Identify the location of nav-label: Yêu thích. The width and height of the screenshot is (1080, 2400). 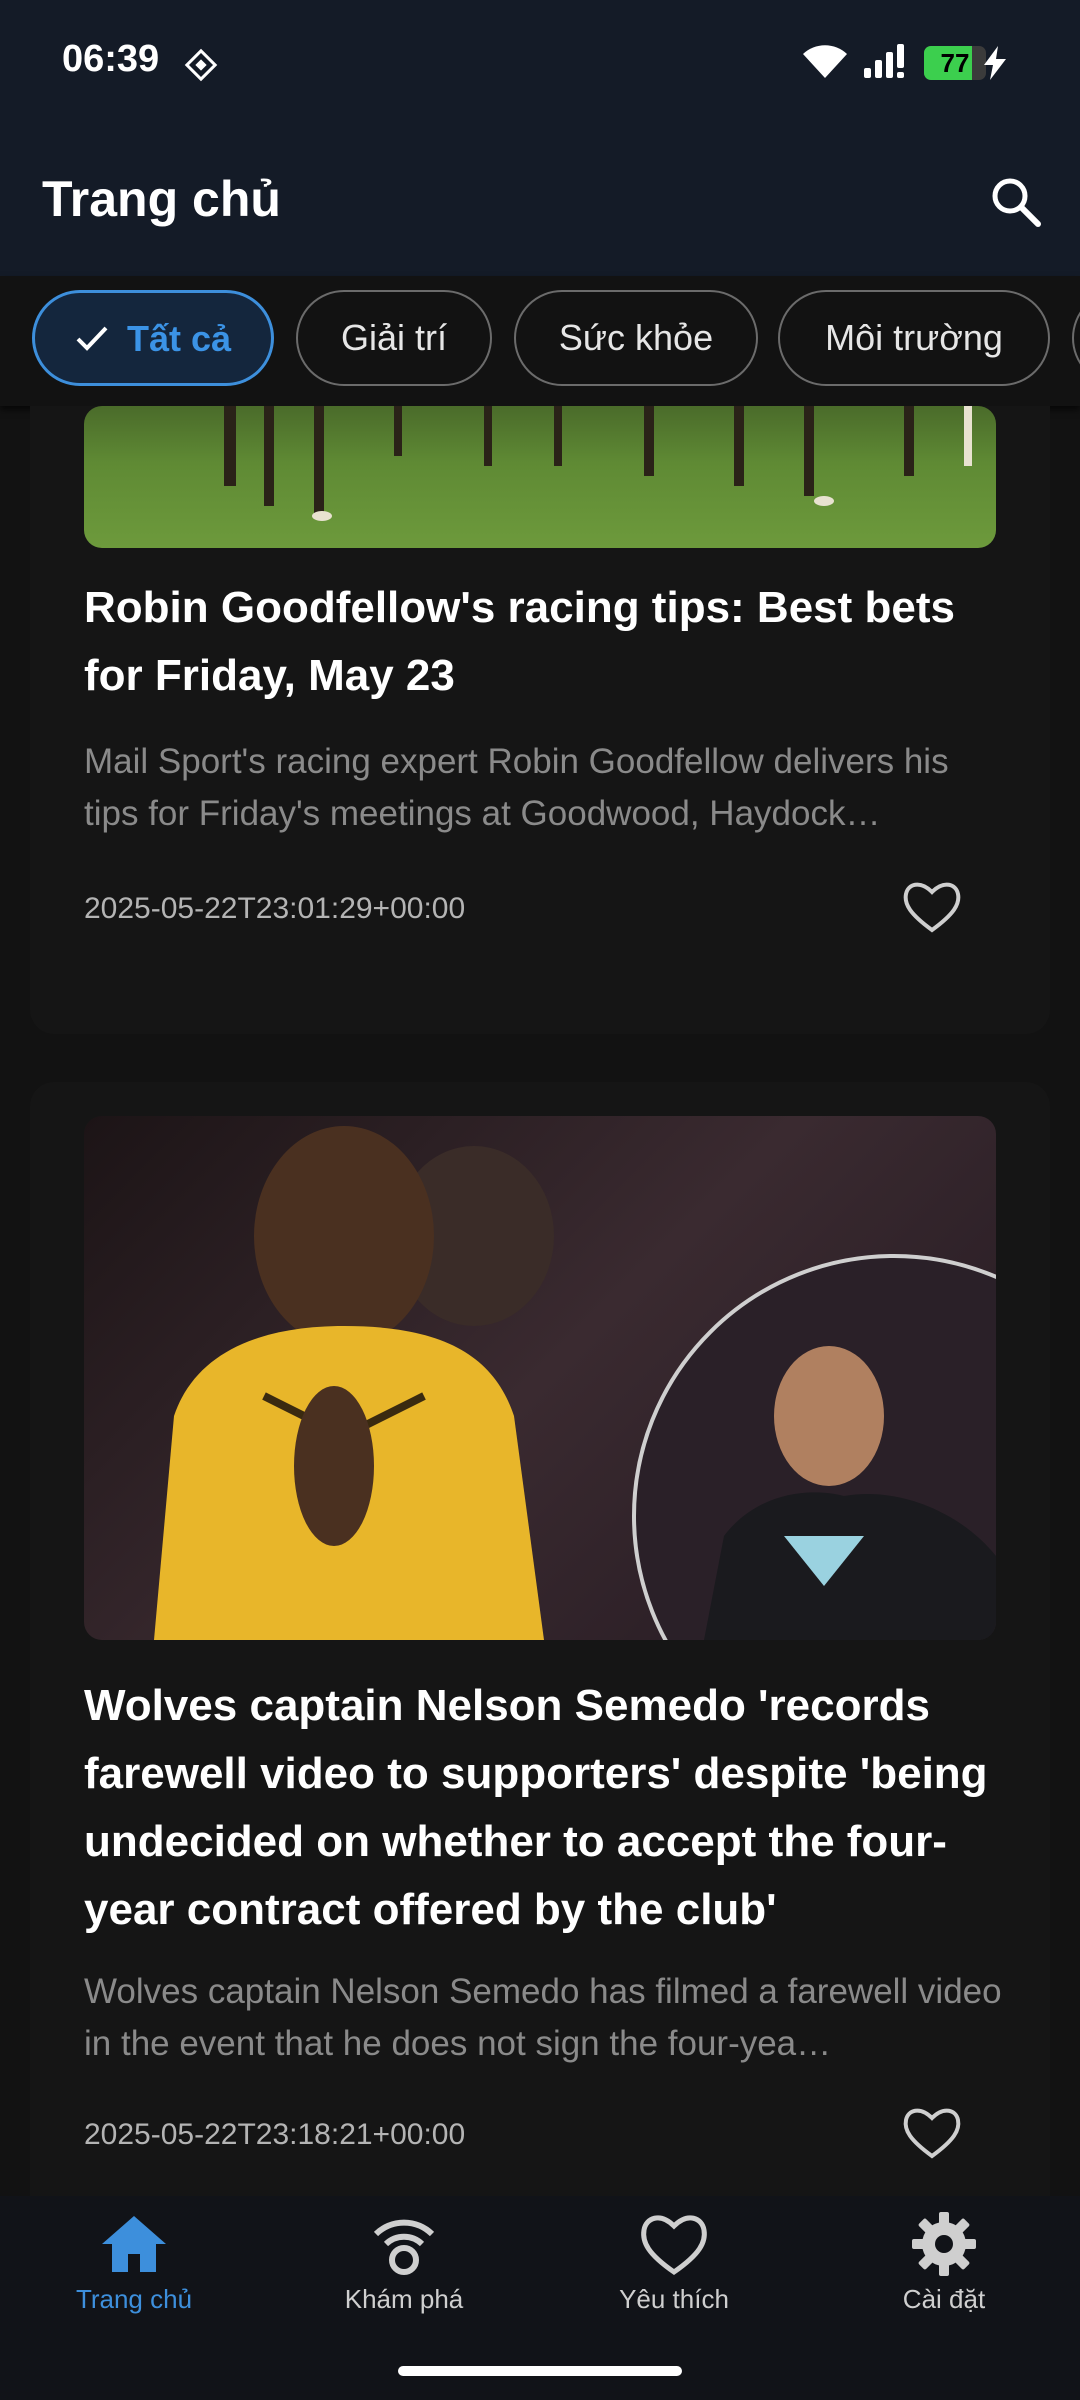
(674, 2299).